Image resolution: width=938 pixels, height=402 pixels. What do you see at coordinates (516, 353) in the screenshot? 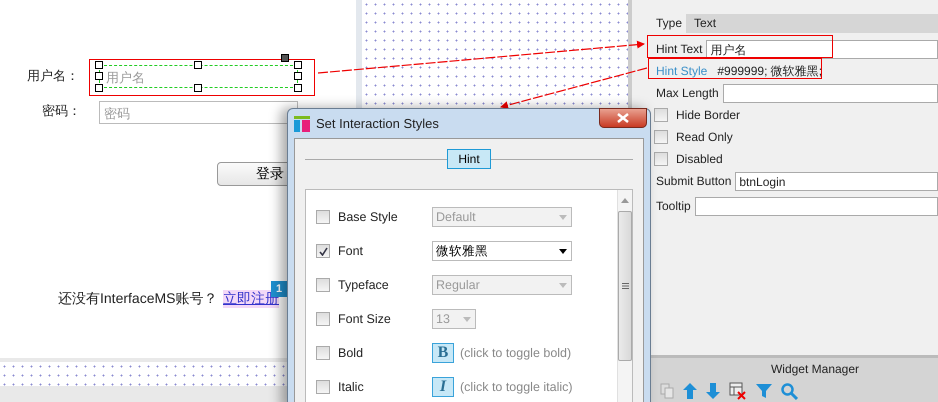
I see `toggle-hint: (click to toggle bold)` at bounding box center [516, 353].